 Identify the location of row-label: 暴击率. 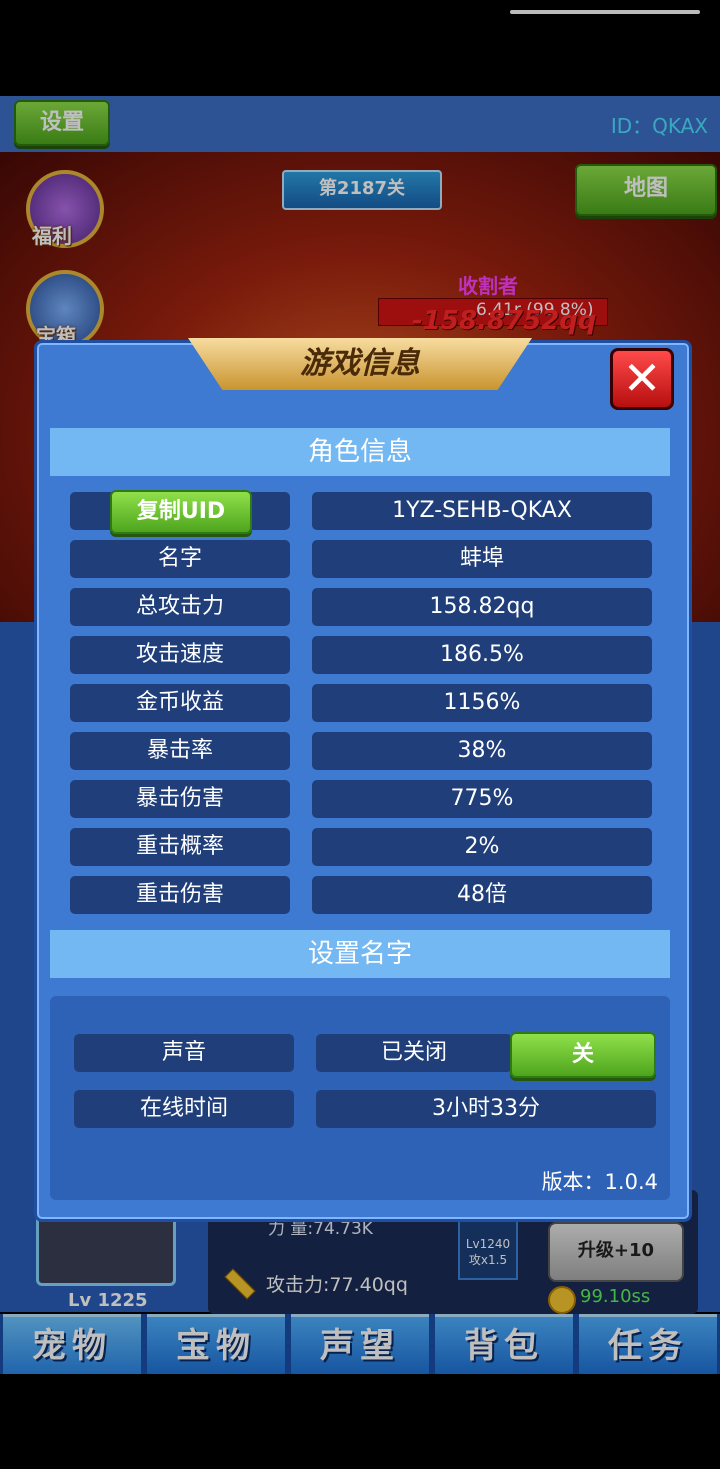
(180, 751).